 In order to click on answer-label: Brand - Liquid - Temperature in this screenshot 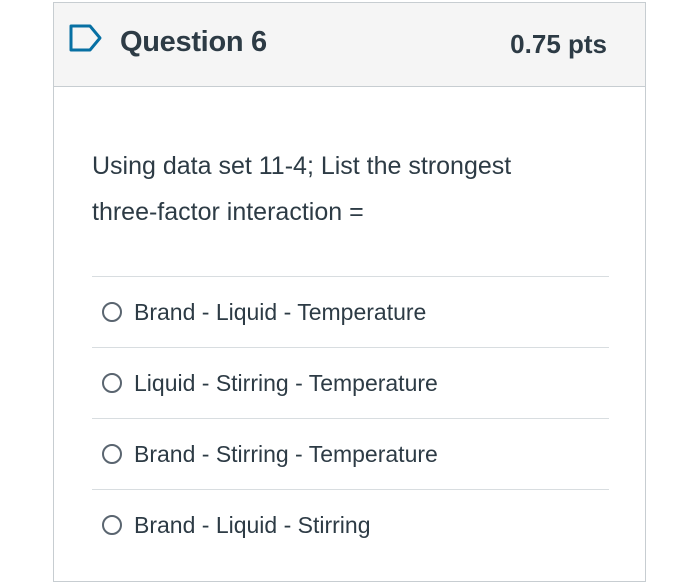, I will do `click(280, 312)`.